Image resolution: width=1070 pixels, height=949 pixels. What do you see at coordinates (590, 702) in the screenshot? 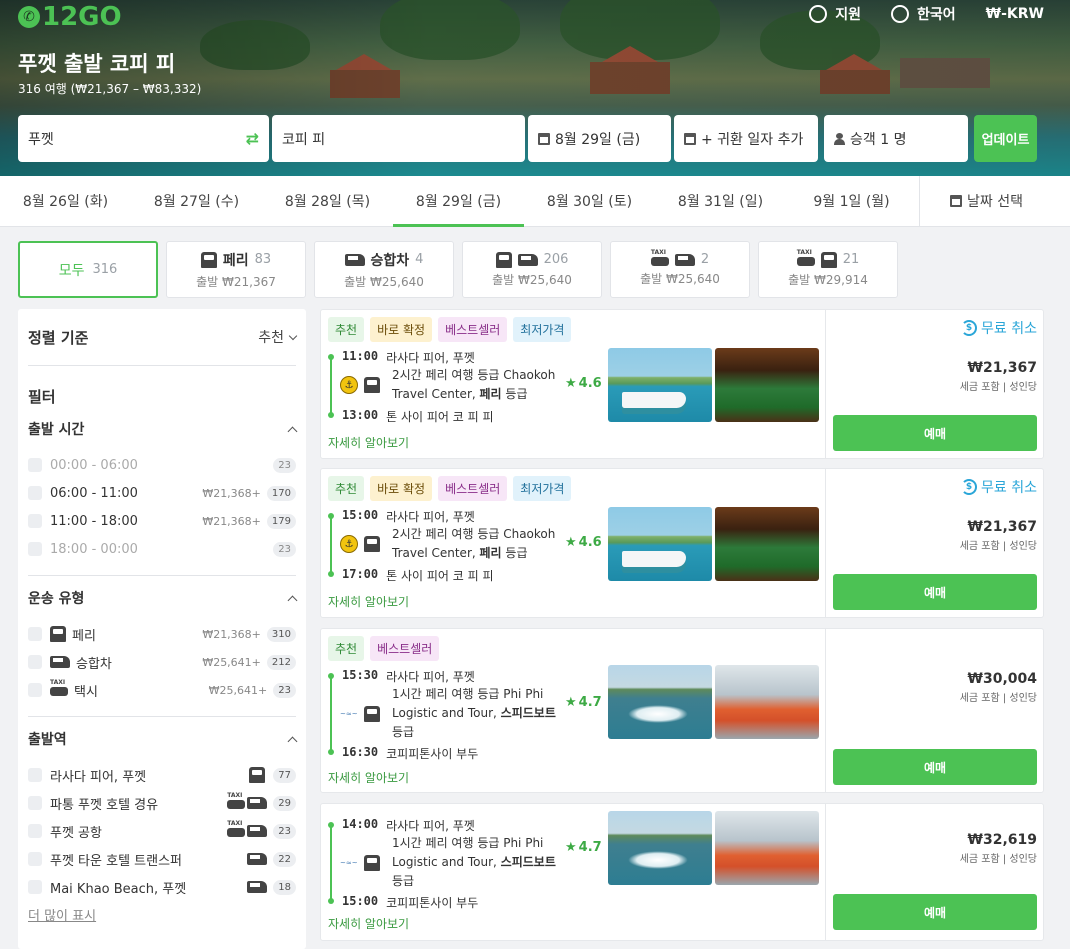
I see `rating-value: 4.7` at bounding box center [590, 702].